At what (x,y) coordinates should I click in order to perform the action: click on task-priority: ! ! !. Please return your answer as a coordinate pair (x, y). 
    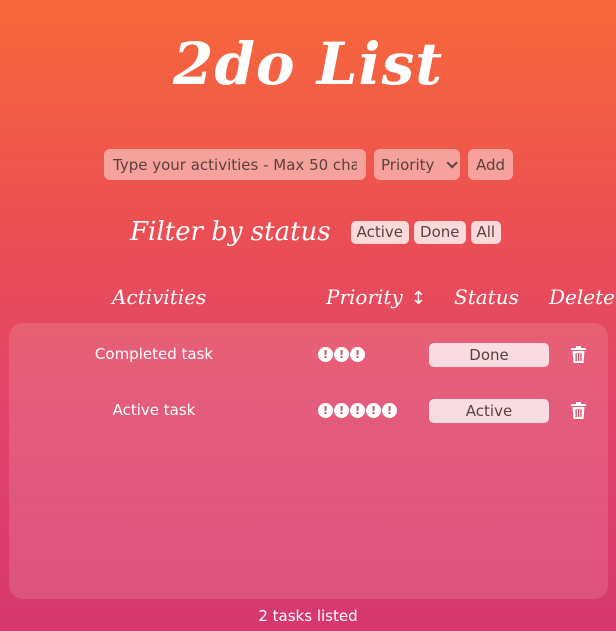
    Looking at the image, I should click on (341, 354).